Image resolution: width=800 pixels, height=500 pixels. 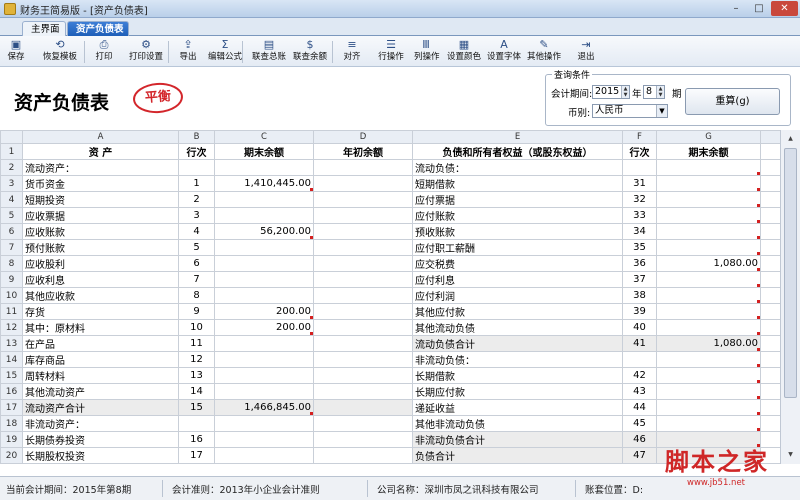 I want to click on column-header: E, so click(x=517, y=137).